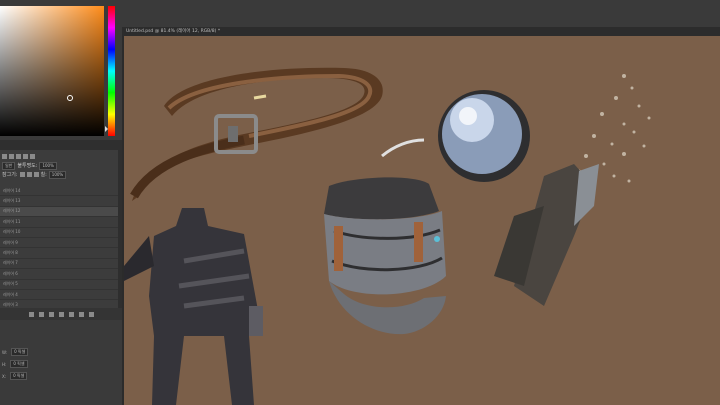 This screenshot has width=720, height=405. Describe the element at coordinates (59, 201) in the screenshot. I see `layer-row: 레이어 13` at that location.